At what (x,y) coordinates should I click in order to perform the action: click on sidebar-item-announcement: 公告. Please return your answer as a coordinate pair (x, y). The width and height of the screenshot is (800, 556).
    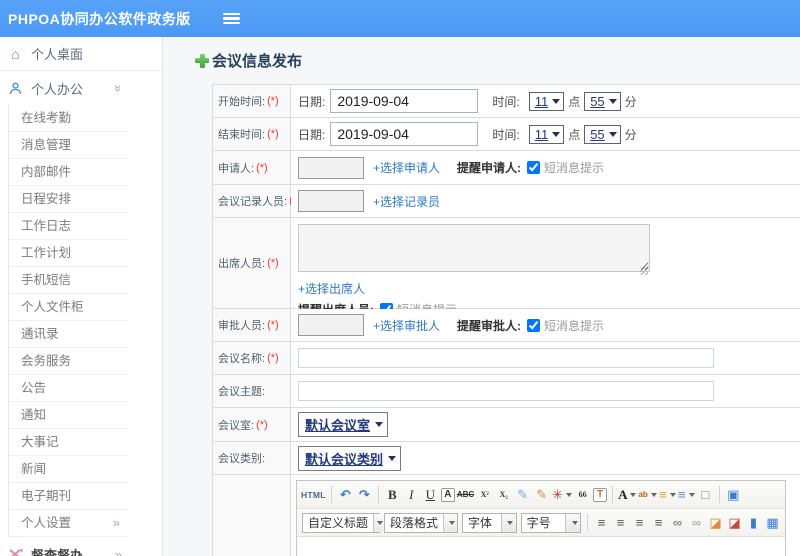
    Looking at the image, I should click on (68, 388).